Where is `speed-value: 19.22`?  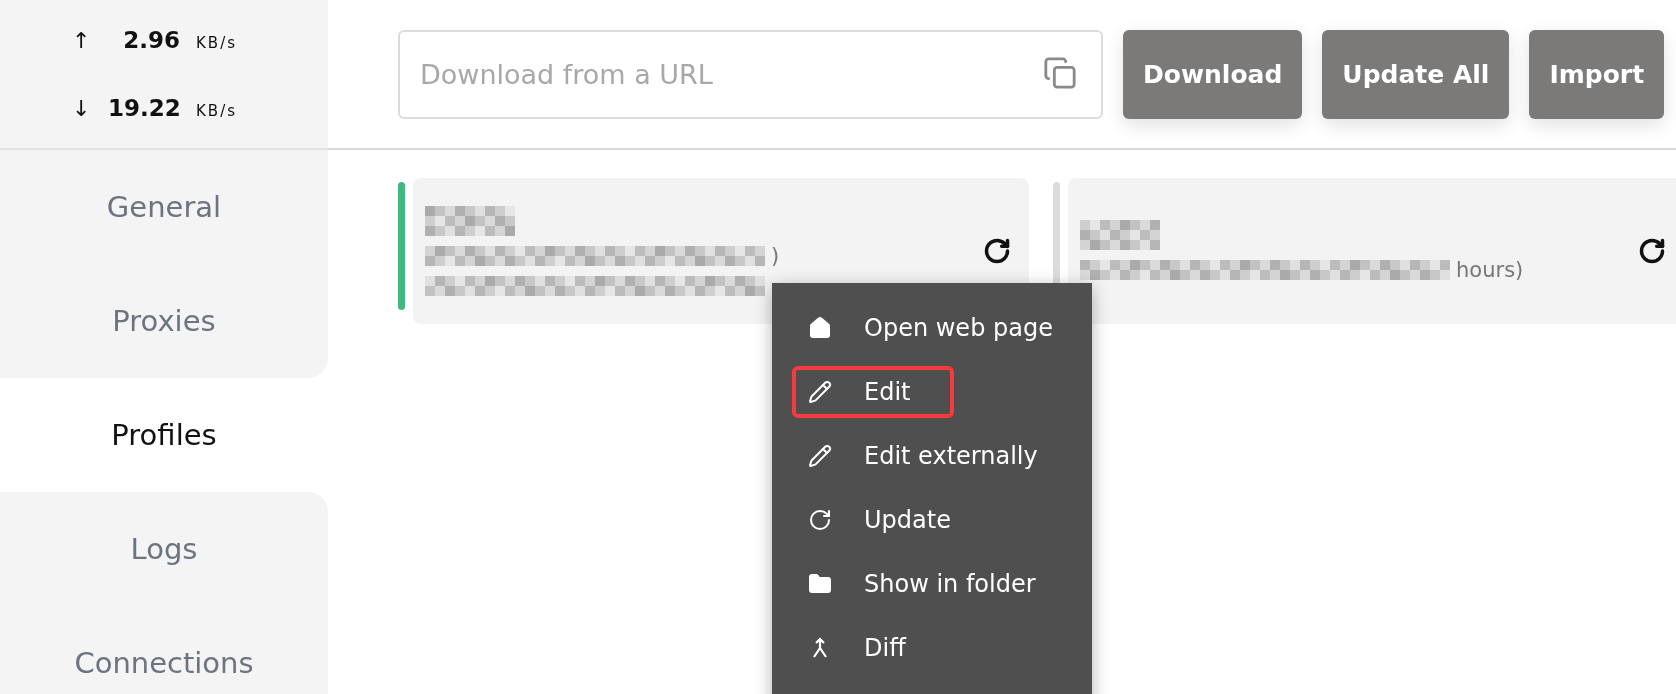
speed-value: 19.22 is located at coordinates (144, 108).